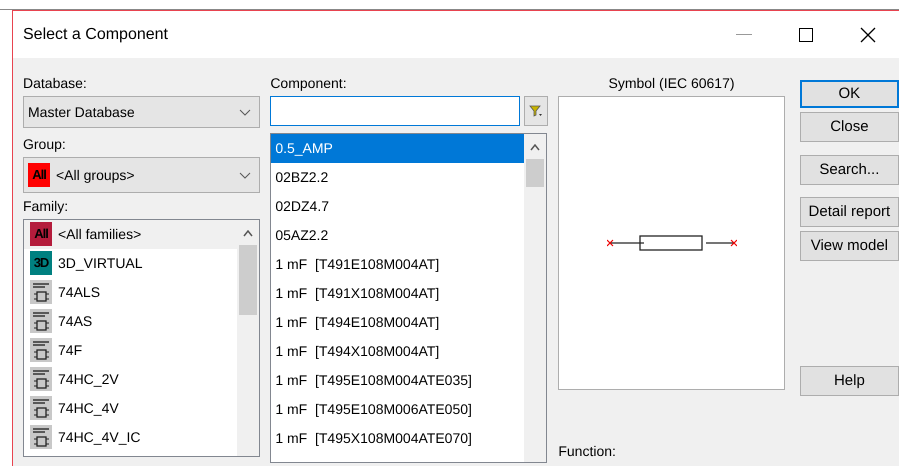  What do you see at coordinates (309, 83) in the screenshot?
I see `component-label: Component:` at bounding box center [309, 83].